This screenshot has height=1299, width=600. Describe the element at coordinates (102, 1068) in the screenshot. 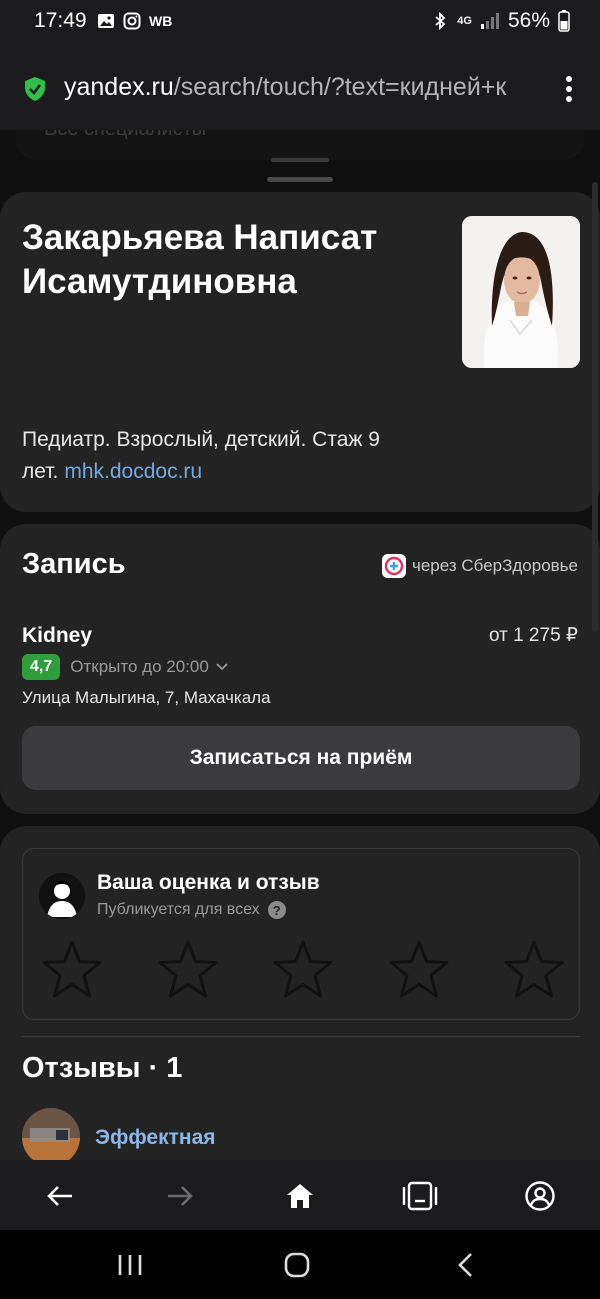

I see `reviews-title: Отзывы · 1` at that location.